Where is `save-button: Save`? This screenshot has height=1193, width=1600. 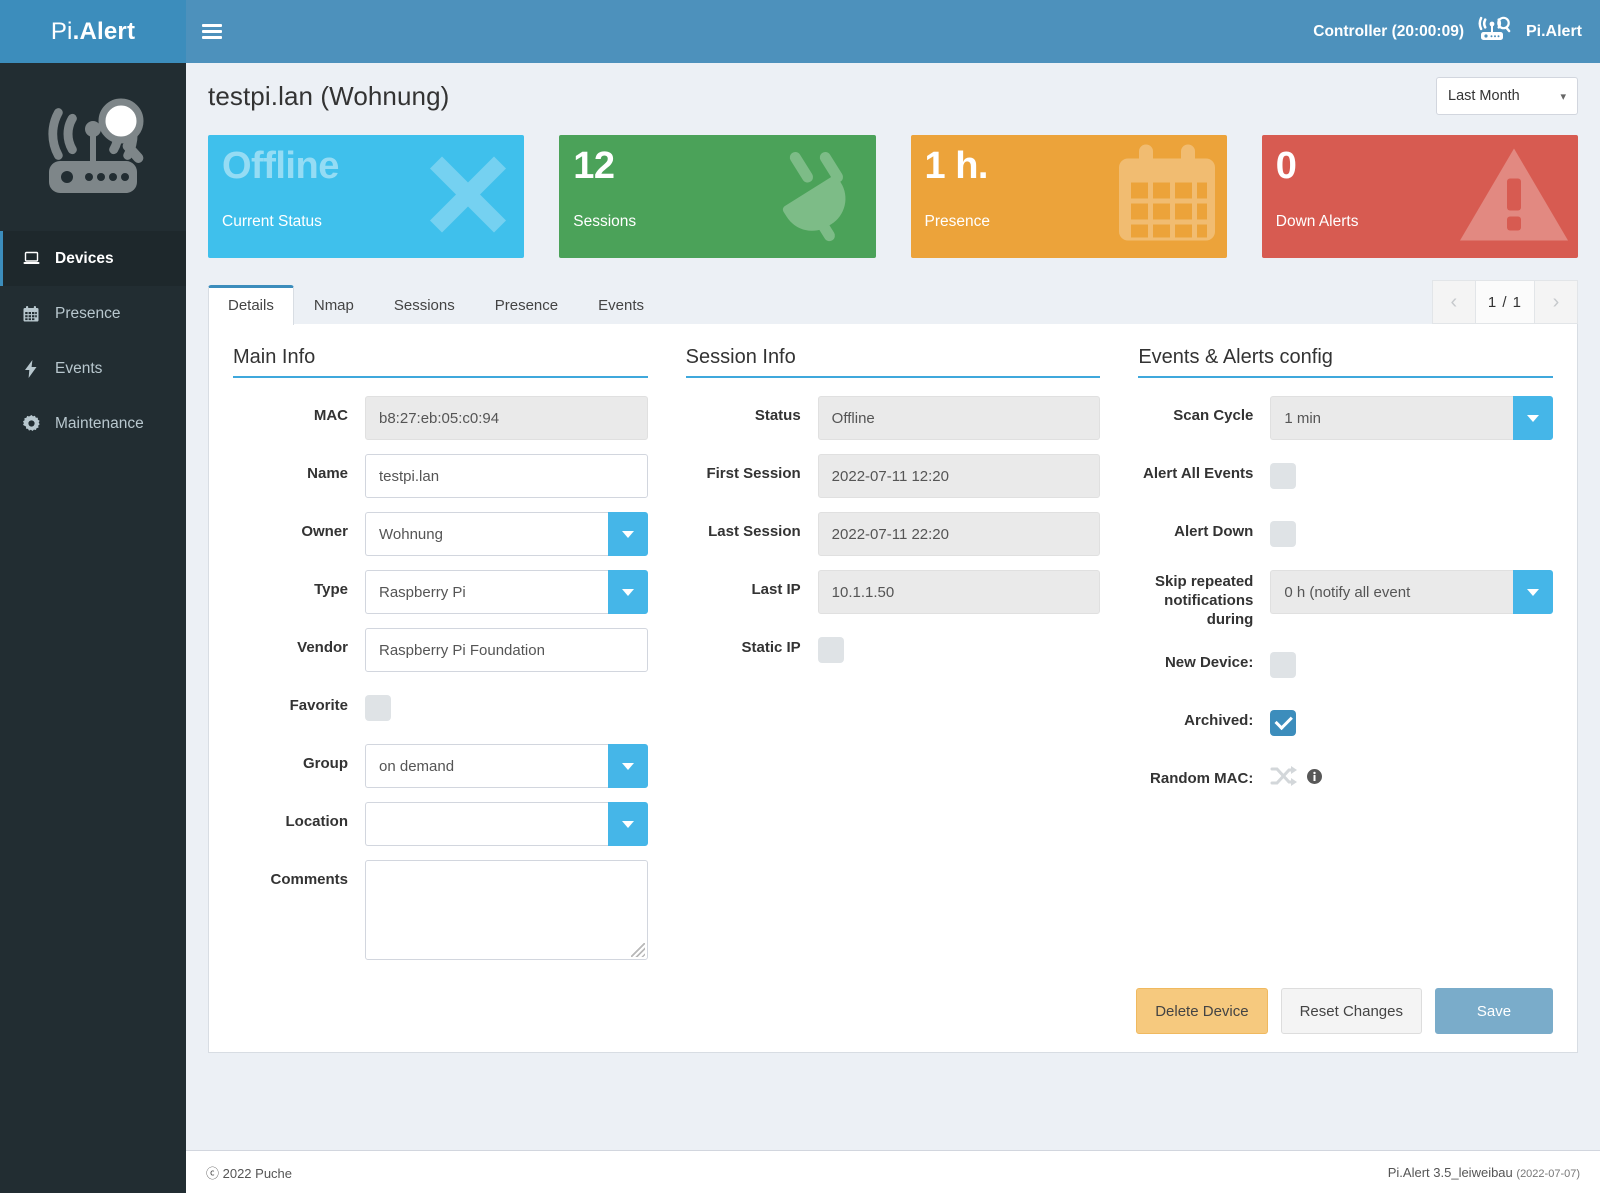
save-button: Save is located at coordinates (1494, 1011).